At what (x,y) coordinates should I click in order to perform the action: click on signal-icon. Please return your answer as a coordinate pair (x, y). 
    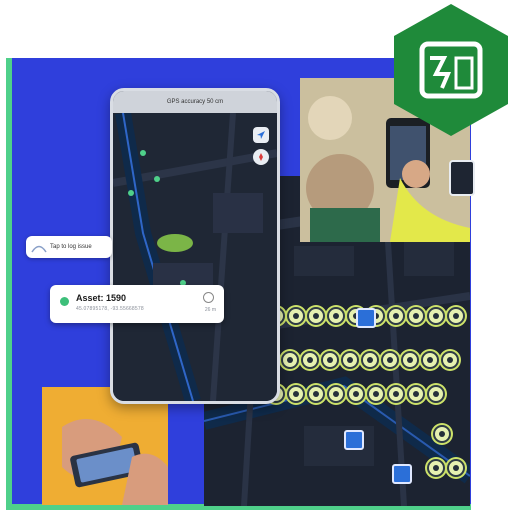
    Looking at the image, I should click on (39, 249).